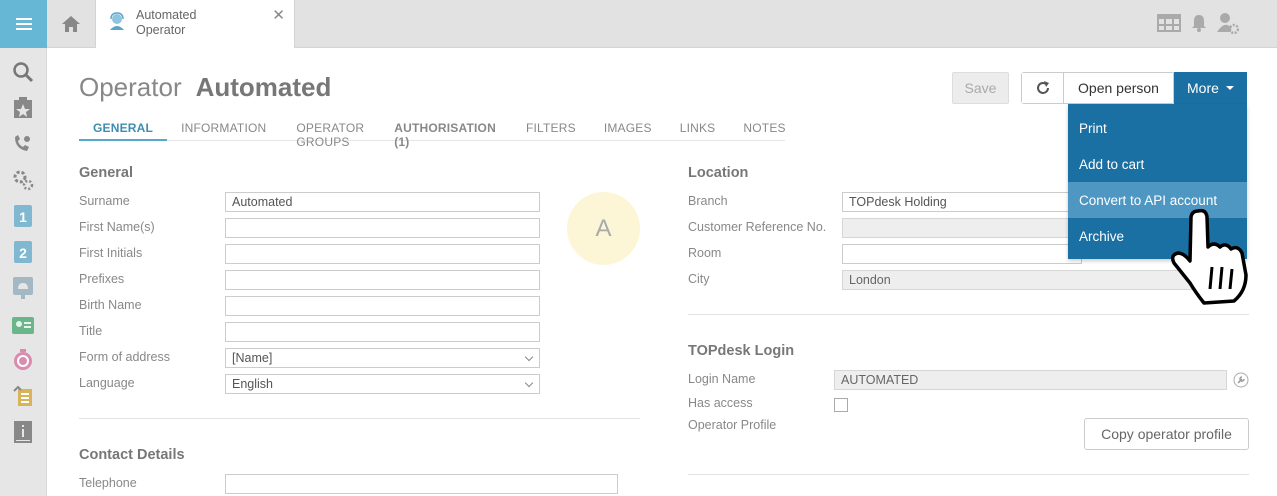 This screenshot has height=496, width=1277. Describe the element at coordinates (382, 332) in the screenshot. I see `title-field` at that location.